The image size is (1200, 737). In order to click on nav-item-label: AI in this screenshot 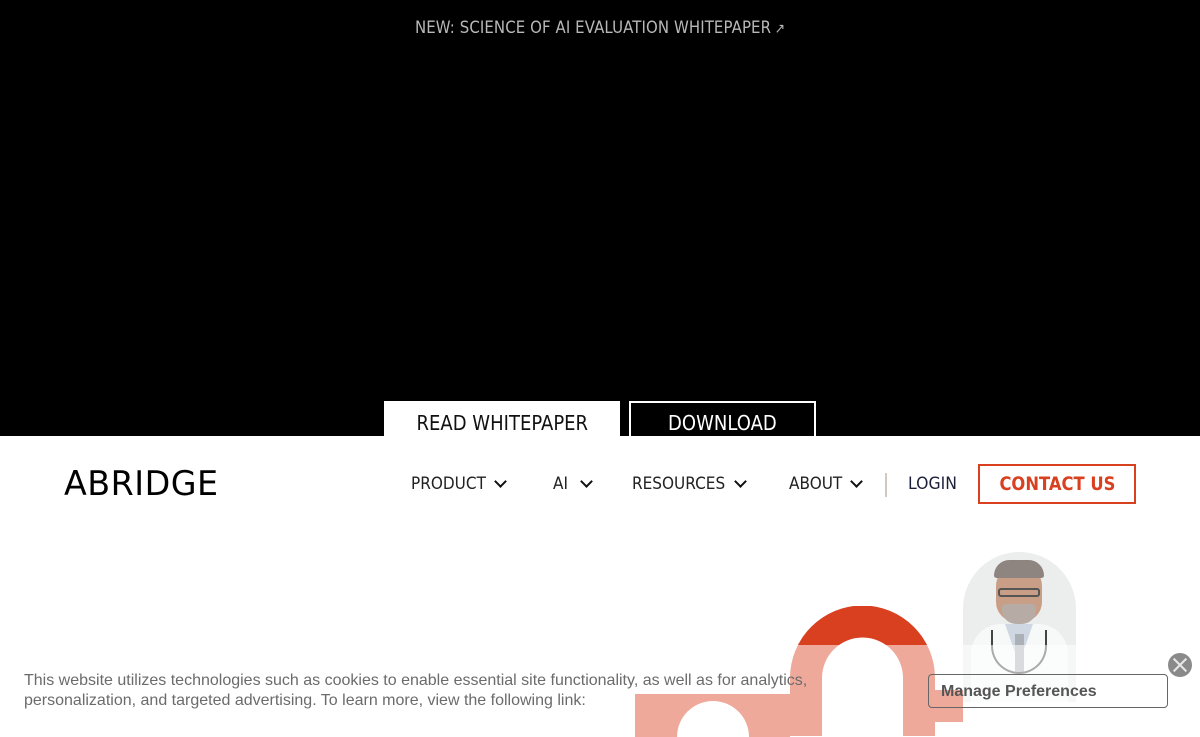, I will do `click(560, 484)`.